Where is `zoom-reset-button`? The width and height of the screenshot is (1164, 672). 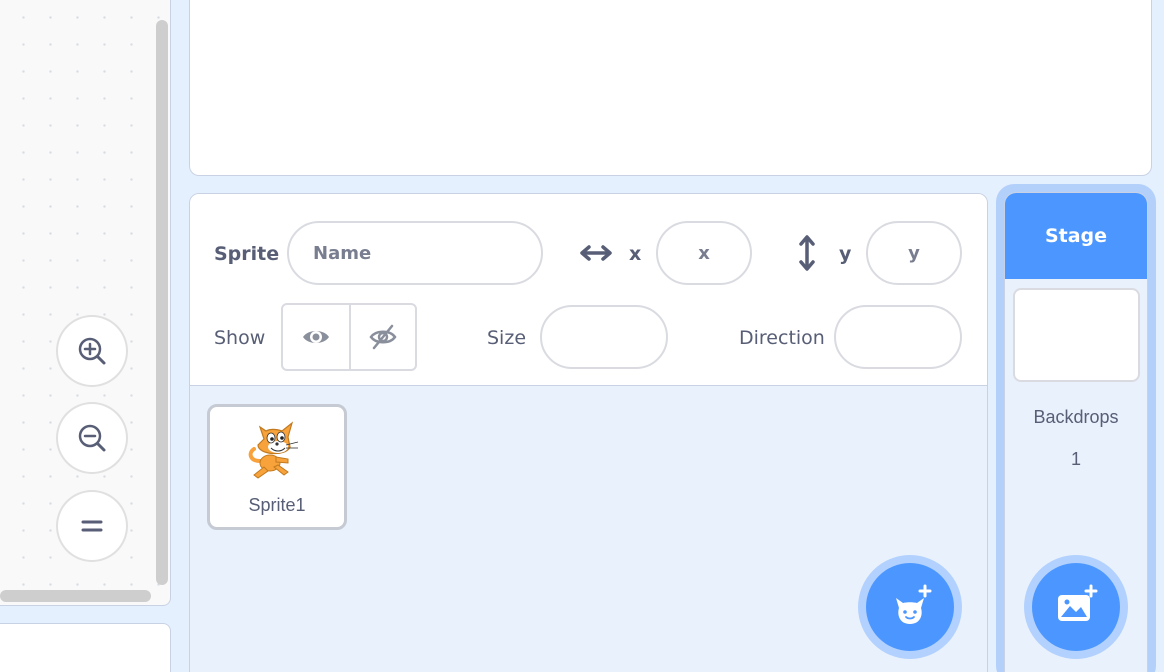 zoom-reset-button is located at coordinates (92, 526).